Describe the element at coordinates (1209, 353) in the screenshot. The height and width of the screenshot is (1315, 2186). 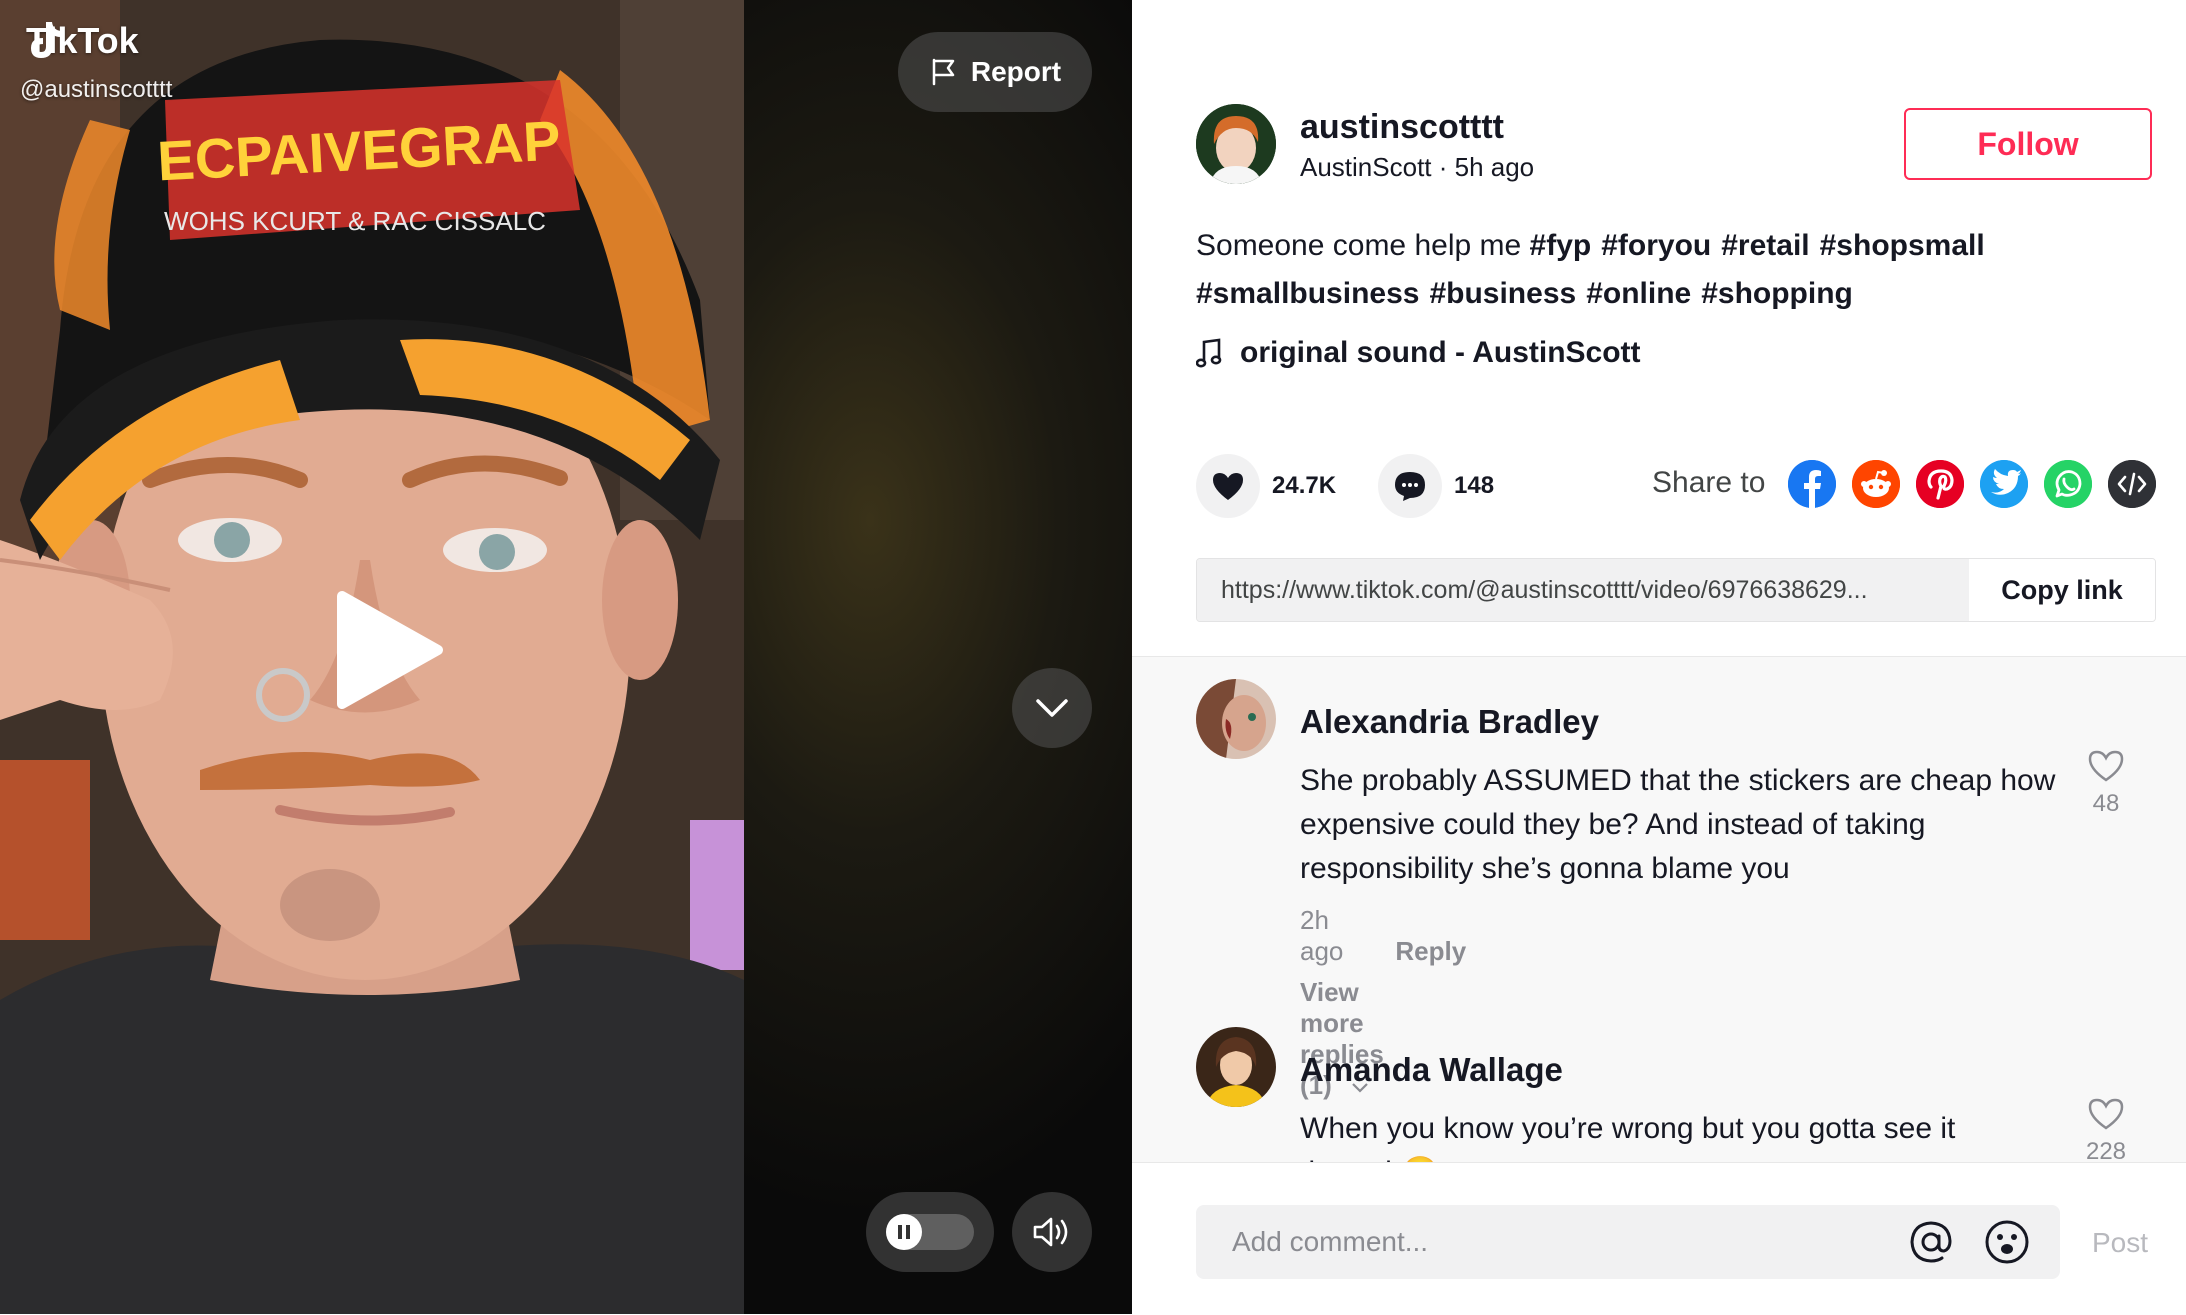
I see `music-note-icon` at that location.